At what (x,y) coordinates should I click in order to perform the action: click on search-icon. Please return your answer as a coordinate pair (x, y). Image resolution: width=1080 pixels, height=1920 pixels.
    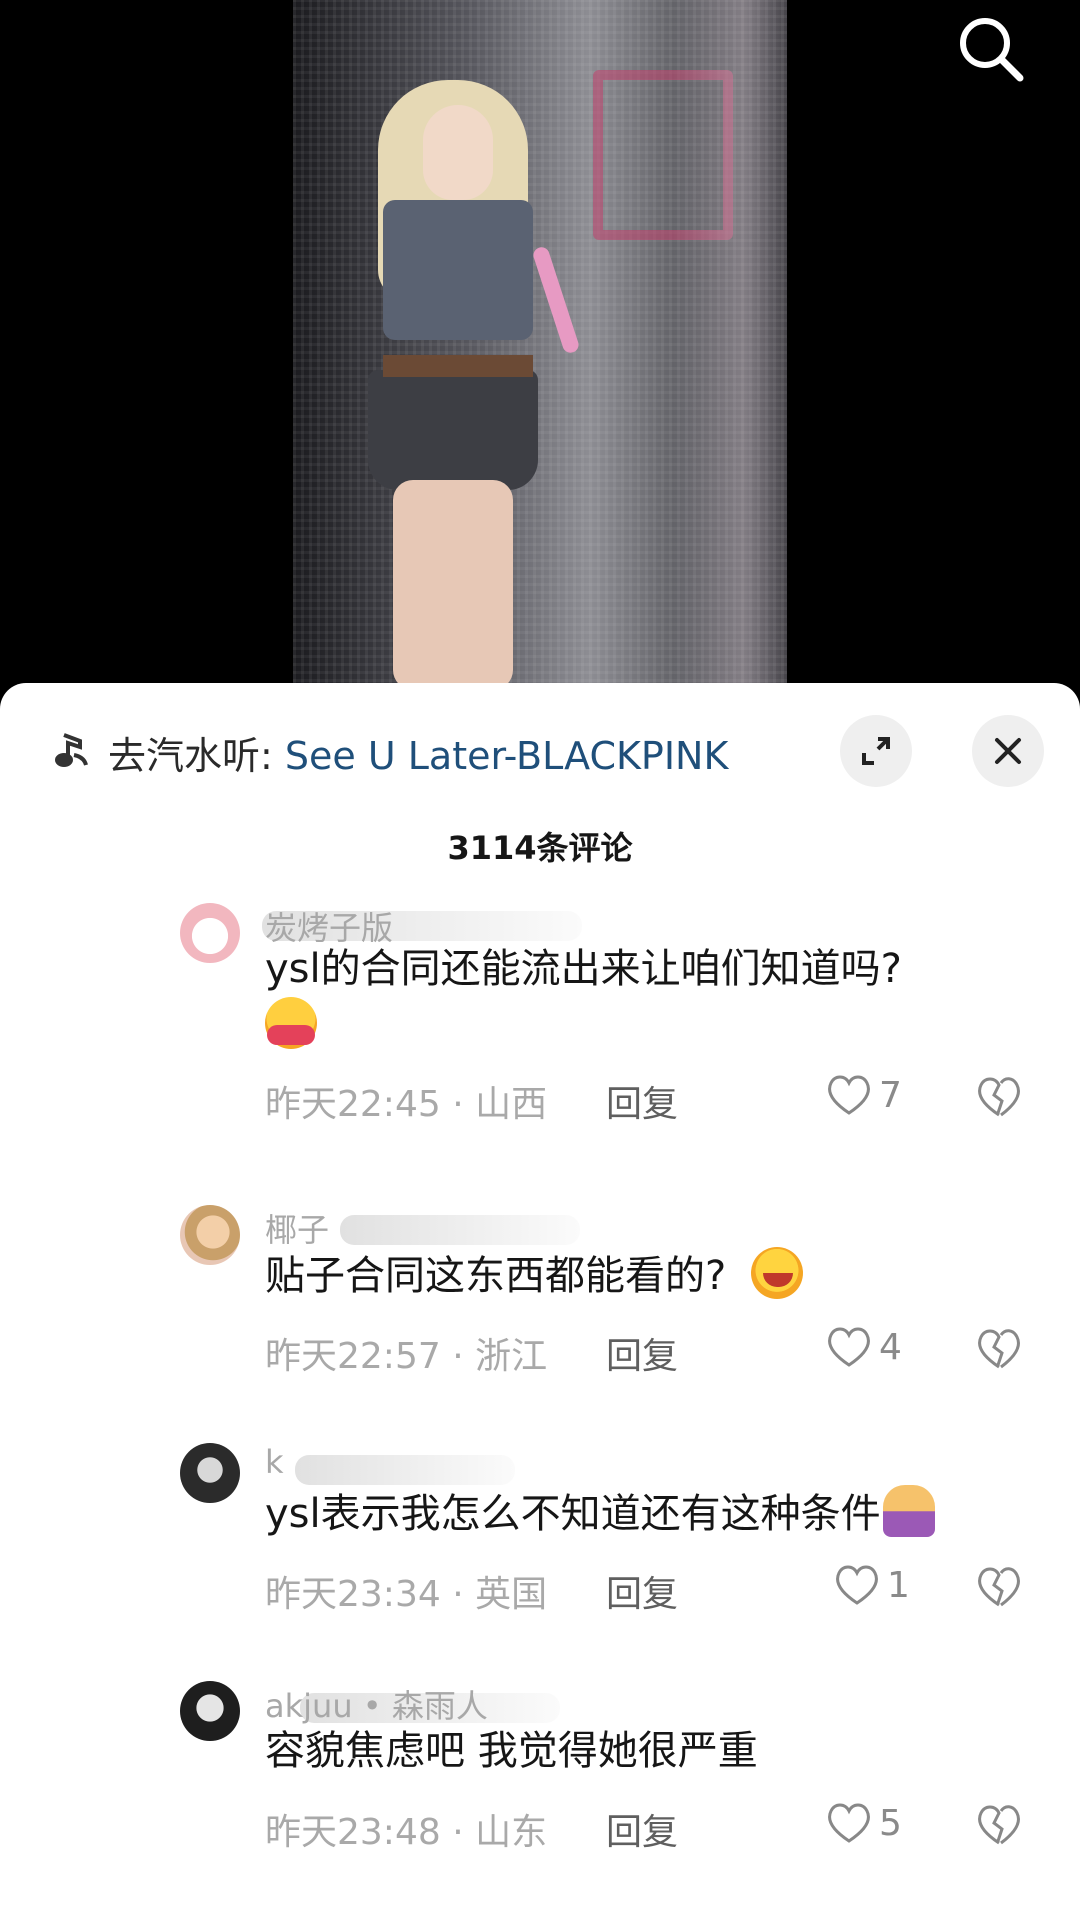
    Looking at the image, I should click on (992, 50).